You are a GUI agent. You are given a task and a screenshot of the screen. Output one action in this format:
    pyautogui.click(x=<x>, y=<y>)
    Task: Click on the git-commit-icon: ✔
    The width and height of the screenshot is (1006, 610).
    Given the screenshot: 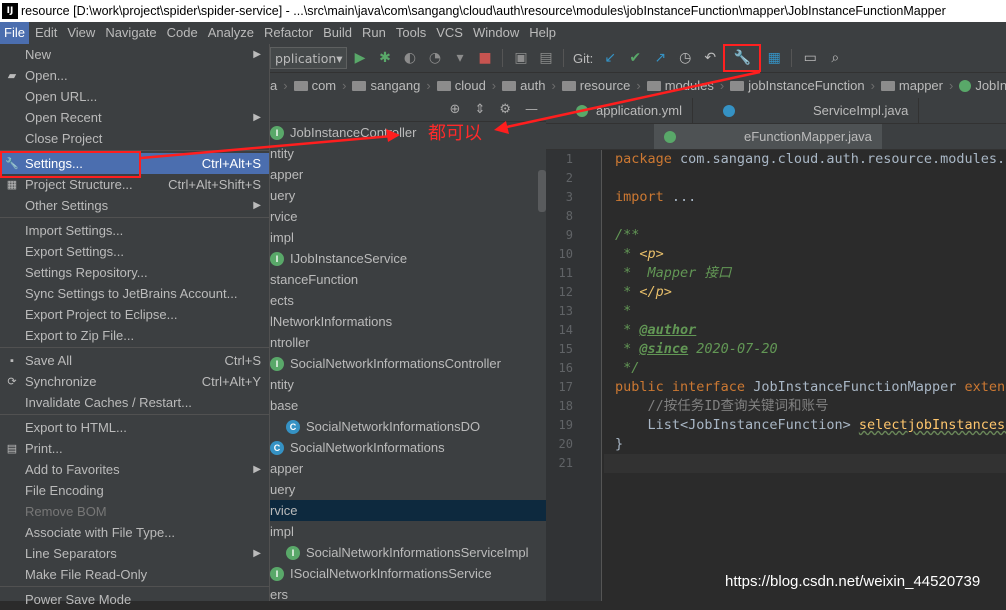 What is the action you would take?
    pyautogui.click(x=635, y=58)
    